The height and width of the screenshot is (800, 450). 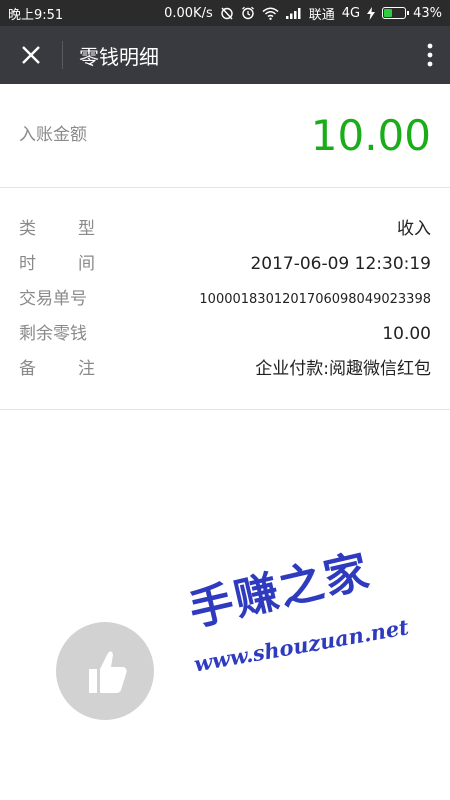 What do you see at coordinates (351, 13) in the screenshot?
I see `network-type: 4G` at bounding box center [351, 13].